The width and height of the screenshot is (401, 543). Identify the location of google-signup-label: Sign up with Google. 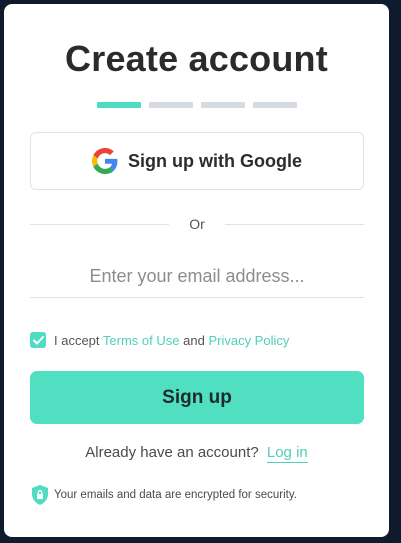
(215, 160).